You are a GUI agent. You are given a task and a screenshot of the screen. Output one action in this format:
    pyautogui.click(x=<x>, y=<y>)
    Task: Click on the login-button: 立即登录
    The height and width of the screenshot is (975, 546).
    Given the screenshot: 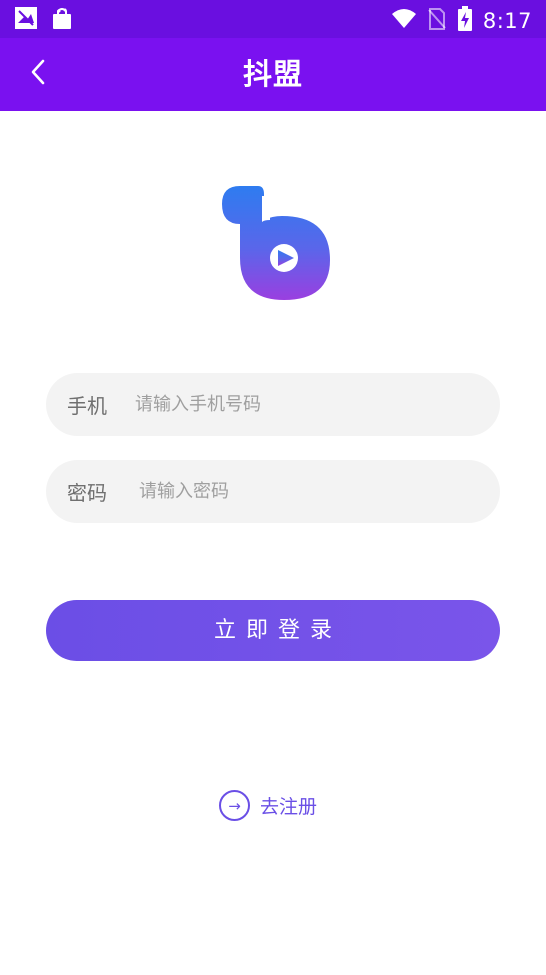 What is the action you would take?
    pyautogui.click(x=273, y=630)
    